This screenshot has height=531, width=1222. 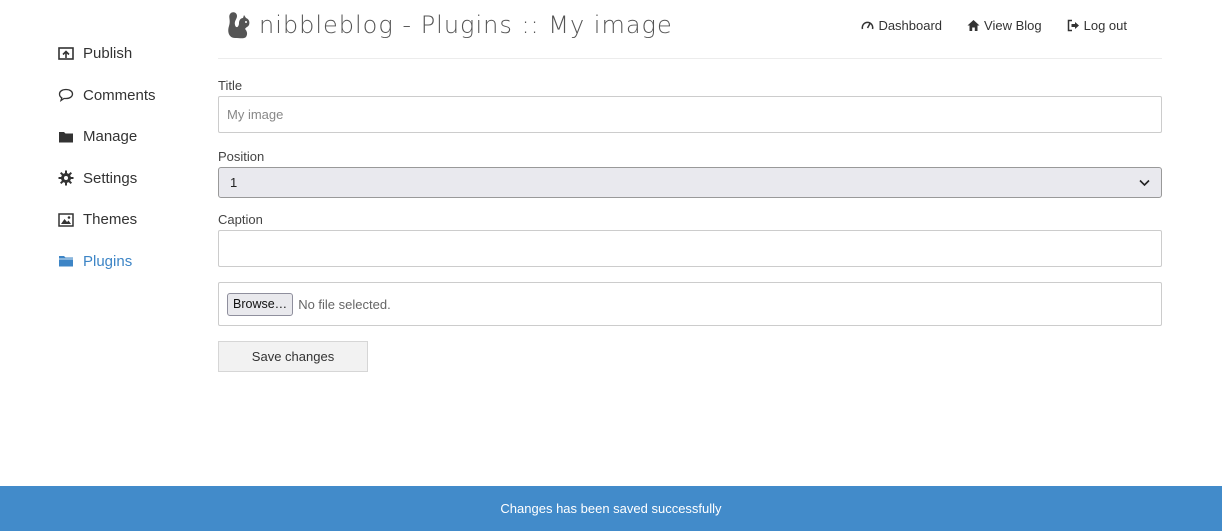 I want to click on file-status-text: No file selected., so click(x=344, y=304).